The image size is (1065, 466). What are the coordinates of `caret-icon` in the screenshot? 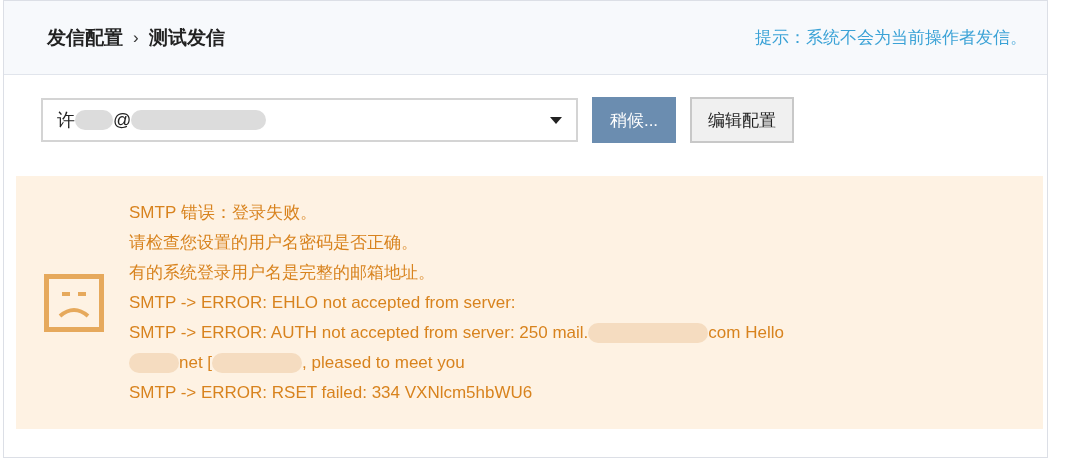 It's located at (556, 120).